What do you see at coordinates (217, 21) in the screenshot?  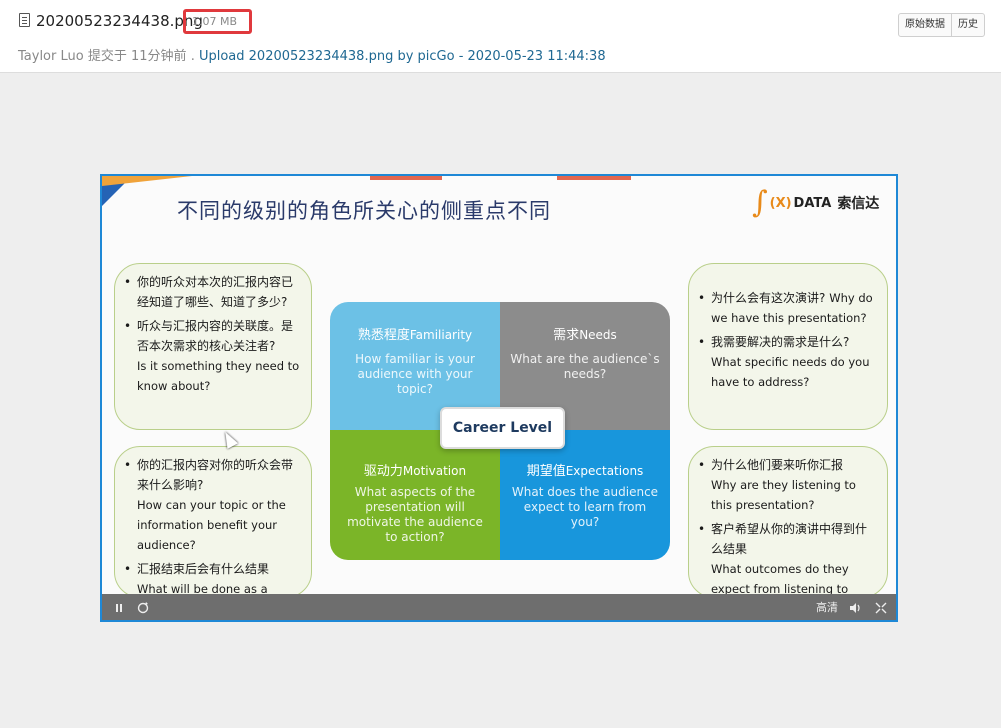 I see `file-size-badge: 1.07 MB` at bounding box center [217, 21].